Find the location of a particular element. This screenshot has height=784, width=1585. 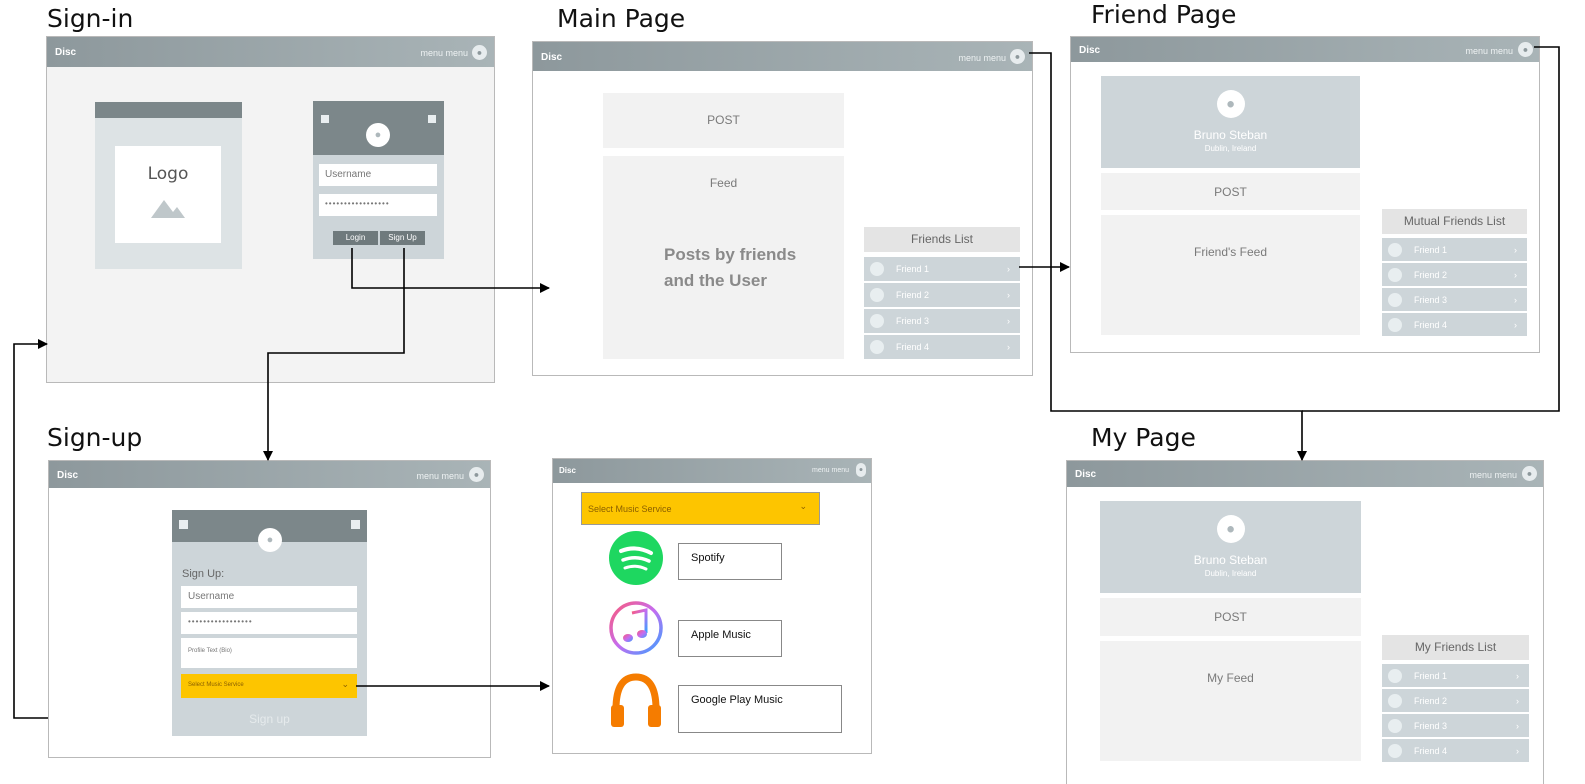

arrow-signup-back-to-signin is located at coordinates (30, 529).